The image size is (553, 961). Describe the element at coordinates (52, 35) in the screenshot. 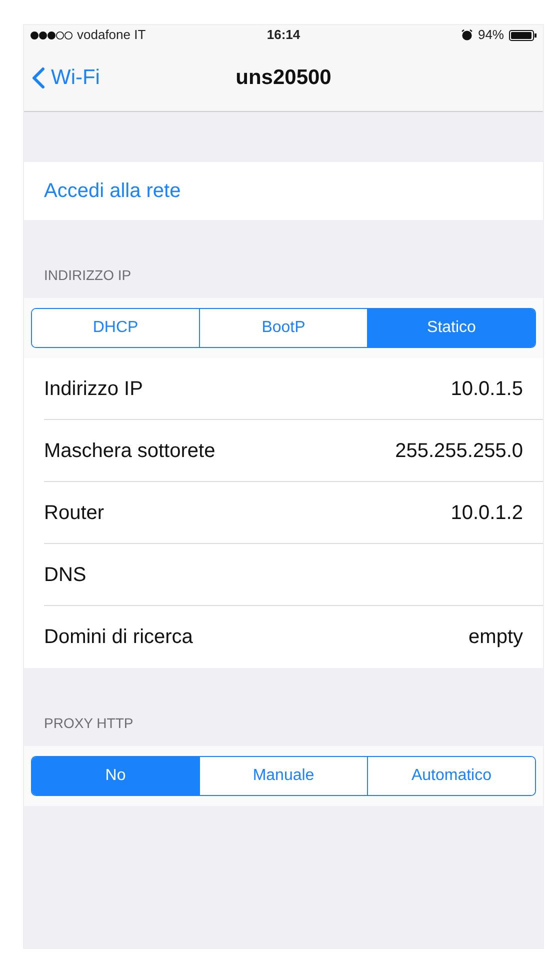

I see `signal-strength-icon` at that location.